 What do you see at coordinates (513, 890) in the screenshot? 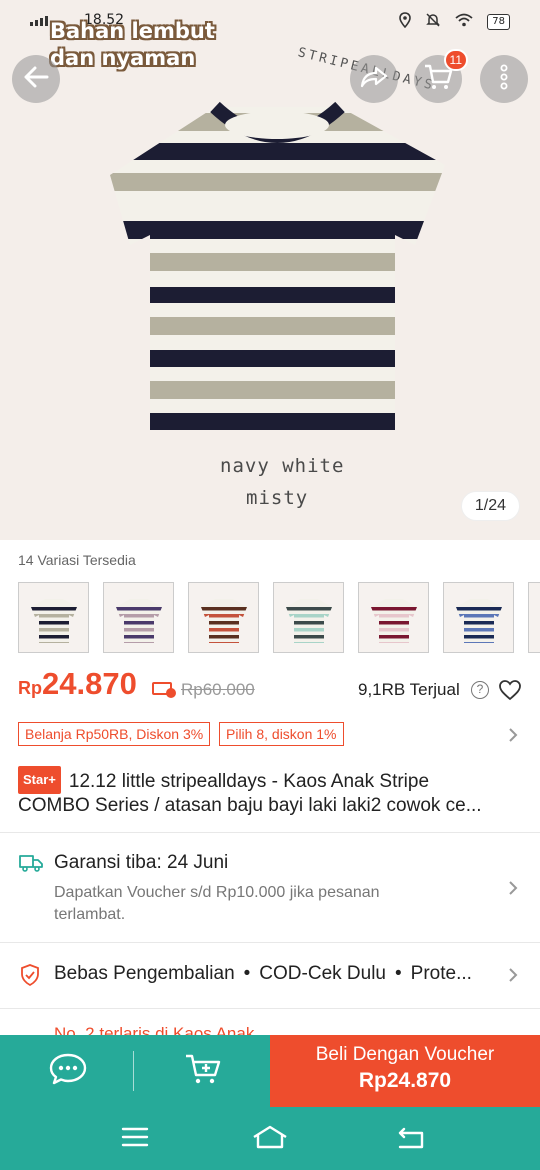
I see `guarantee-chevron-right-icon` at bounding box center [513, 890].